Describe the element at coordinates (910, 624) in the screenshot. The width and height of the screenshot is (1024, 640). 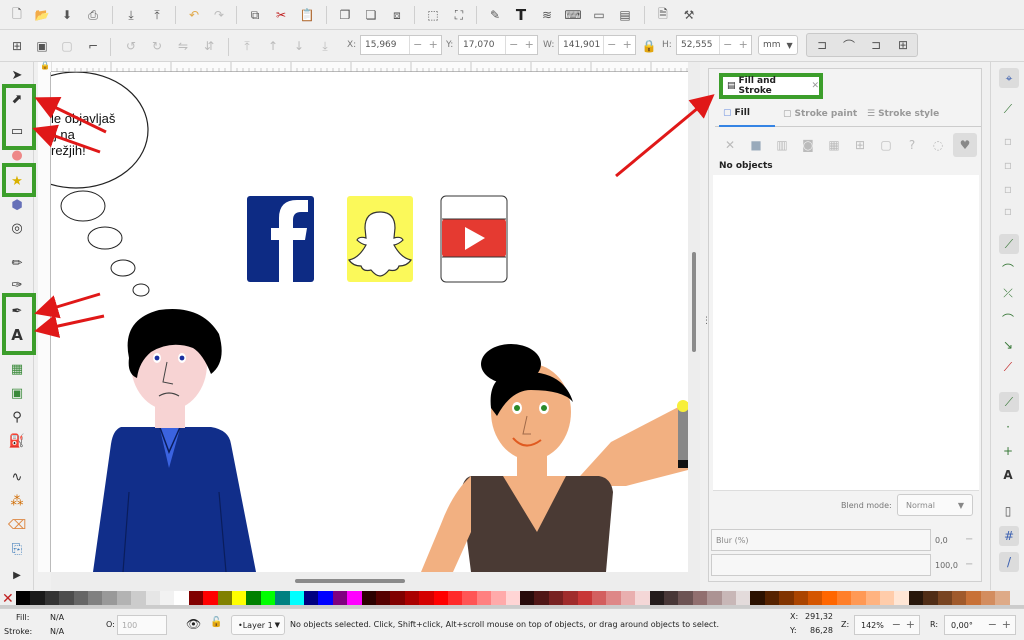
I see `zoom-in-button: +` at that location.